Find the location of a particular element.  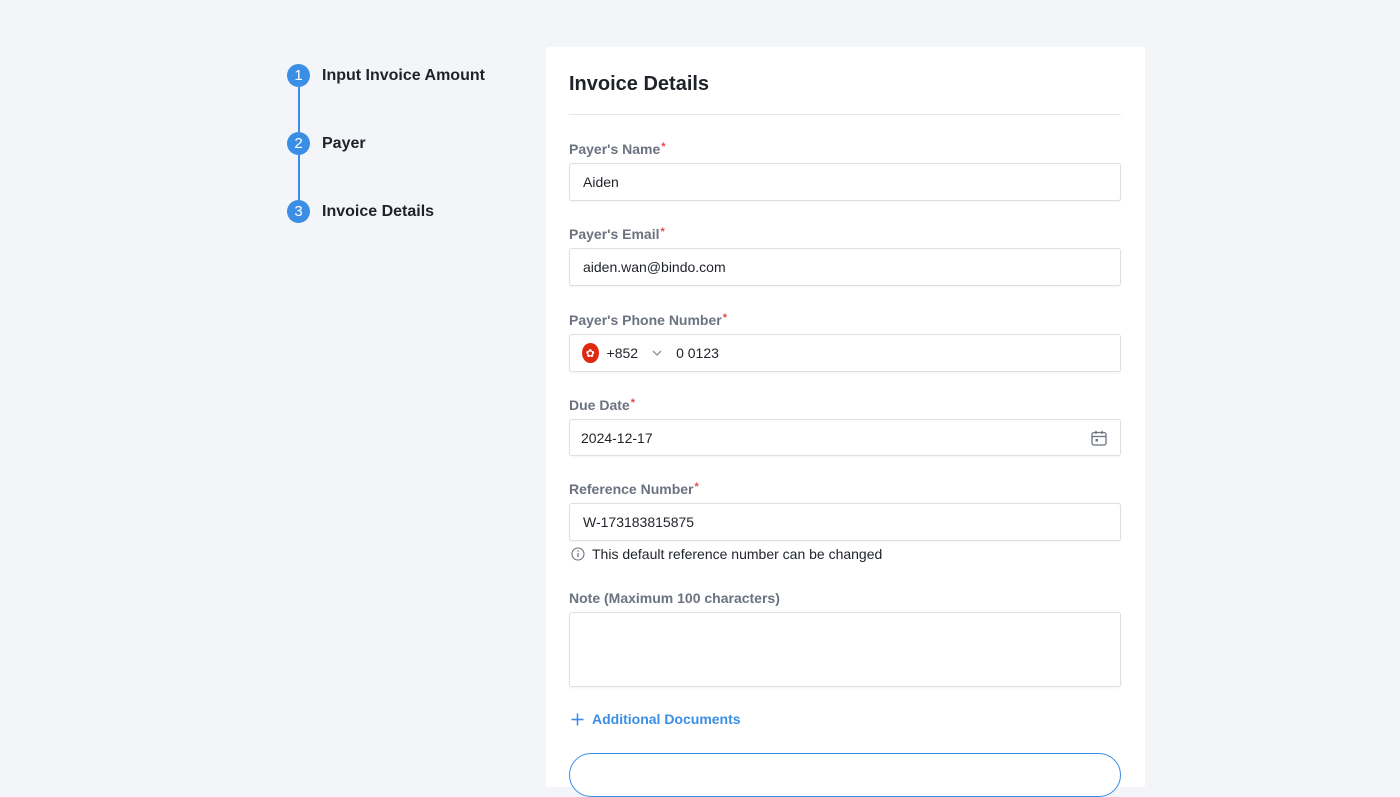

payer-email-input is located at coordinates (851, 267).